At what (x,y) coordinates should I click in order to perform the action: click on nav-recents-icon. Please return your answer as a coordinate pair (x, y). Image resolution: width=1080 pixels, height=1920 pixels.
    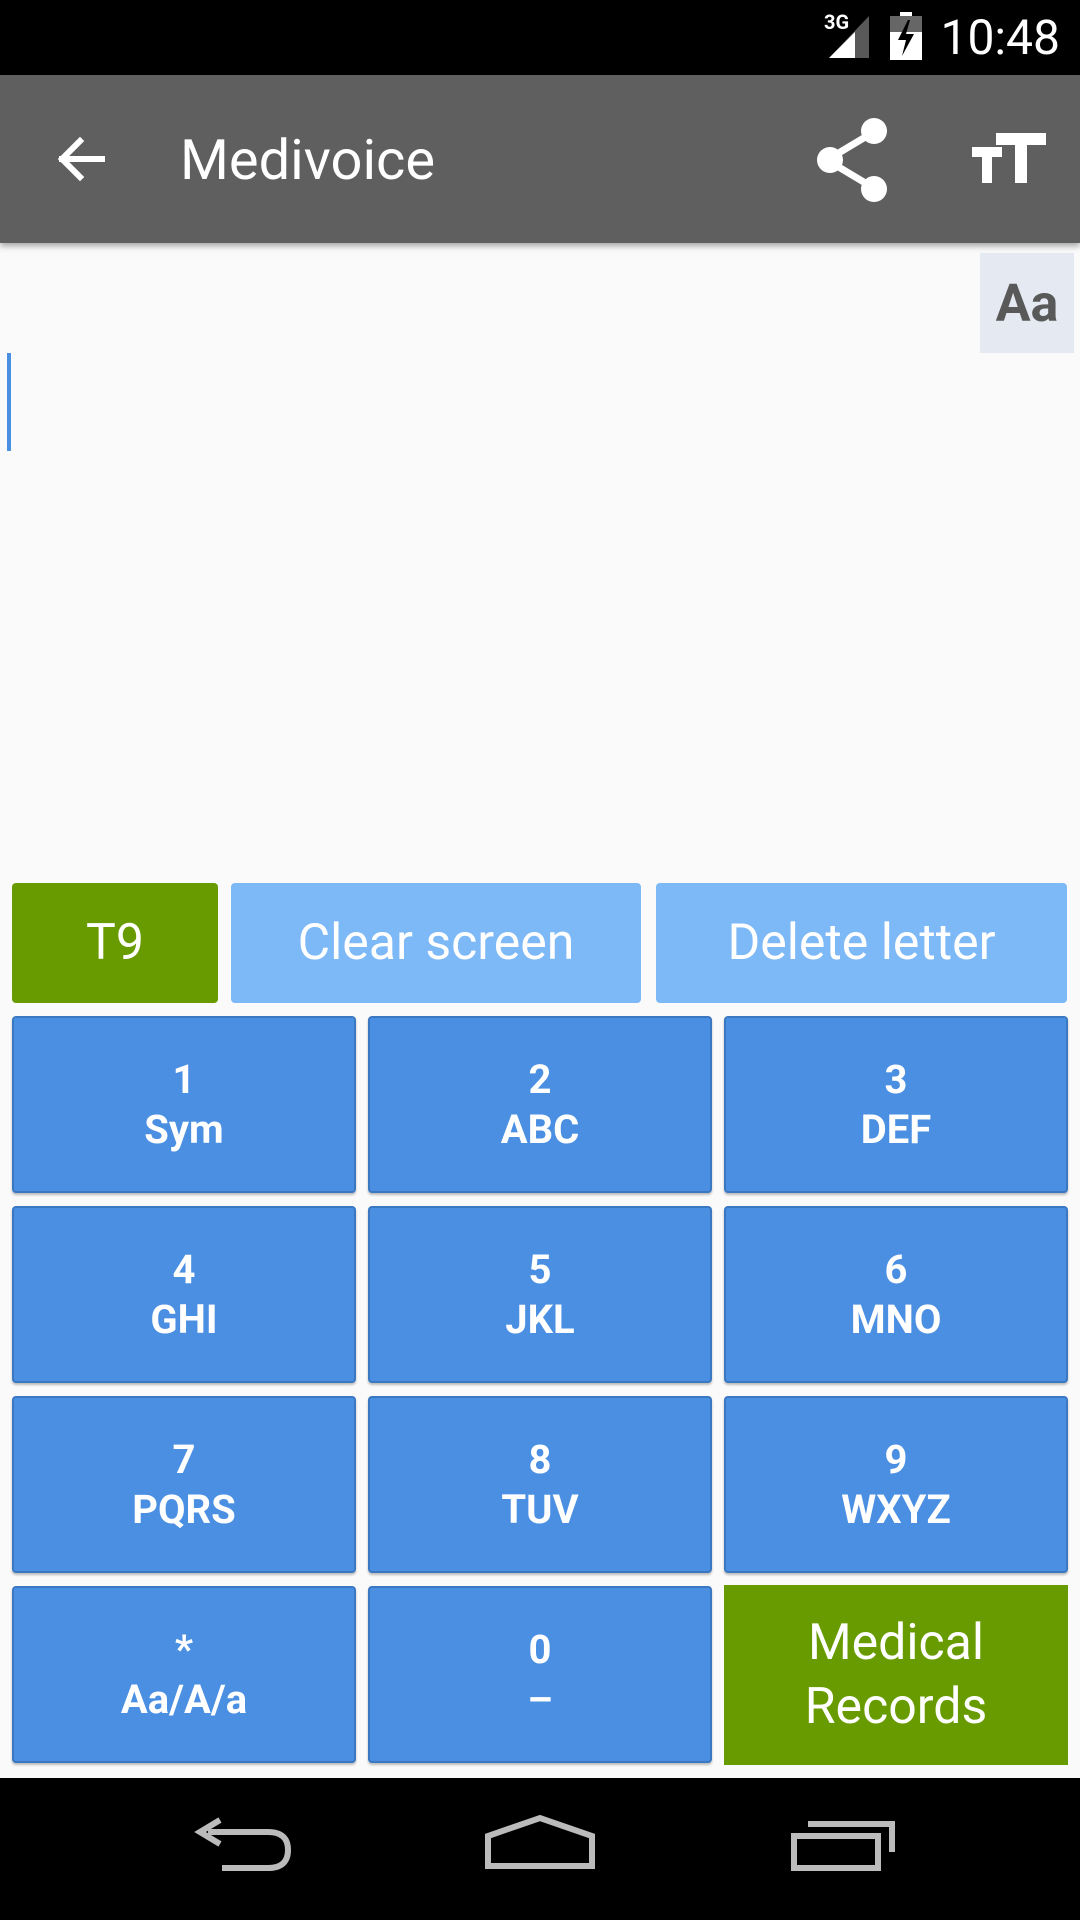
    Looking at the image, I should click on (844, 1848).